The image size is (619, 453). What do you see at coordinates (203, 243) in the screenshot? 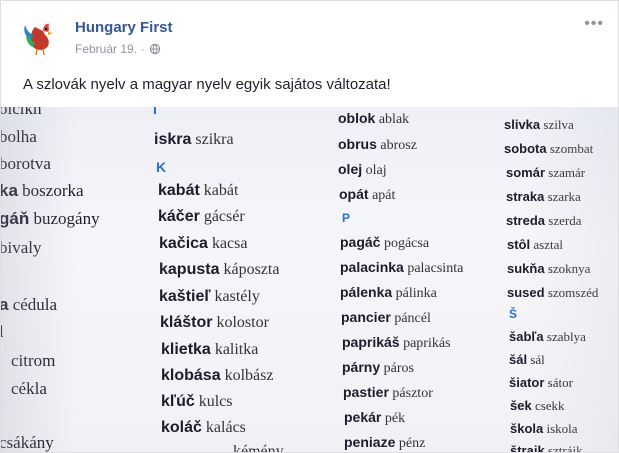
I see `dictionary-entry: kačica kacsa` at bounding box center [203, 243].